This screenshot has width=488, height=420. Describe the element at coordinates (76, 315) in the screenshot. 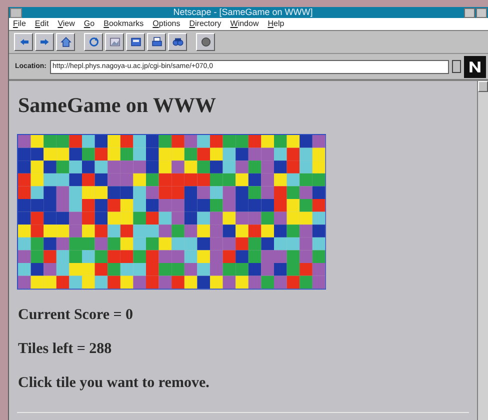

I see `status-text: Current Score = 0` at that location.